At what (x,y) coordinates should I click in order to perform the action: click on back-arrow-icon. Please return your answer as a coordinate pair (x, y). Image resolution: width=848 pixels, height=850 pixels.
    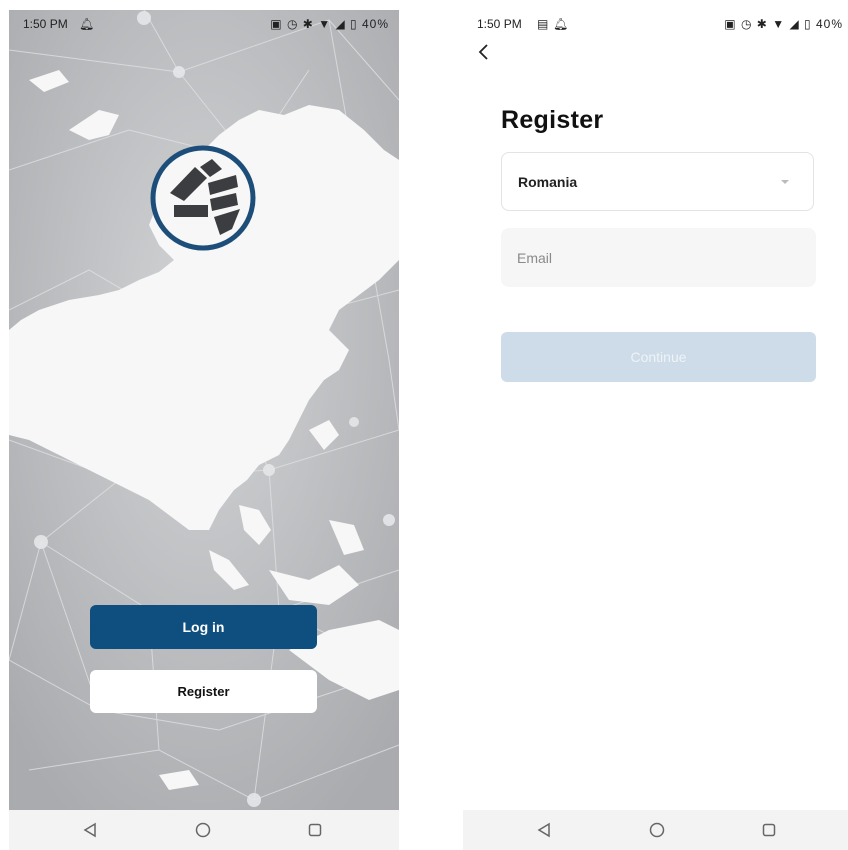
    Looking at the image, I should click on (484, 52).